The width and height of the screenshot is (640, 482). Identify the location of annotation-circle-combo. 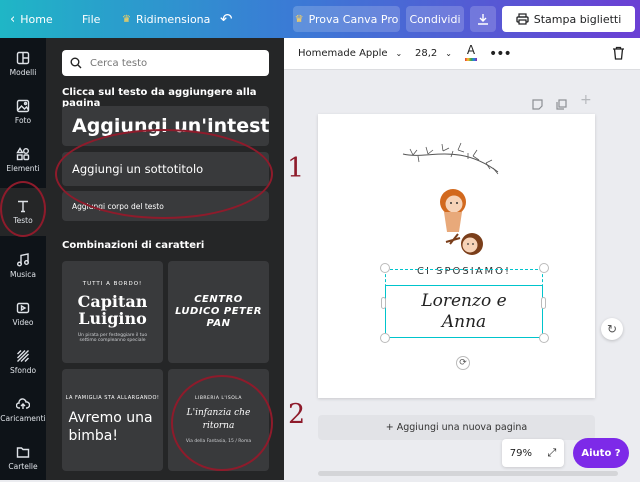
(222, 423).